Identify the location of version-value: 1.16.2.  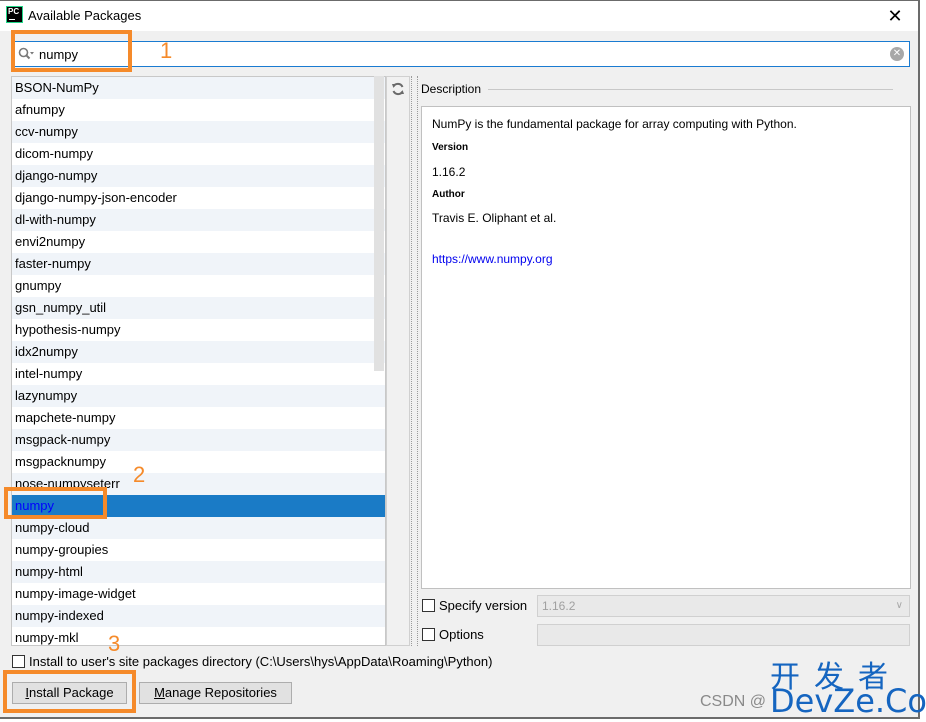
(449, 172).